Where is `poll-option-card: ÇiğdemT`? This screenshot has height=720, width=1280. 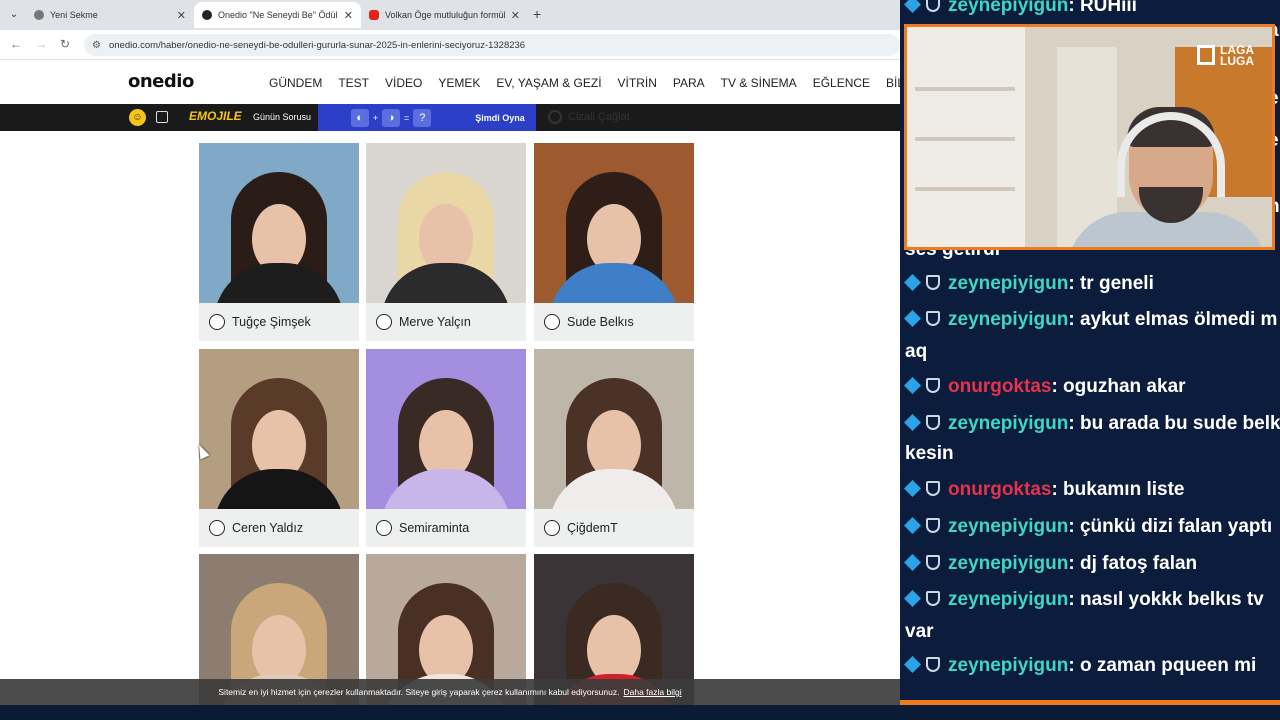 poll-option-card: ÇiğdemT is located at coordinates (614, 448).